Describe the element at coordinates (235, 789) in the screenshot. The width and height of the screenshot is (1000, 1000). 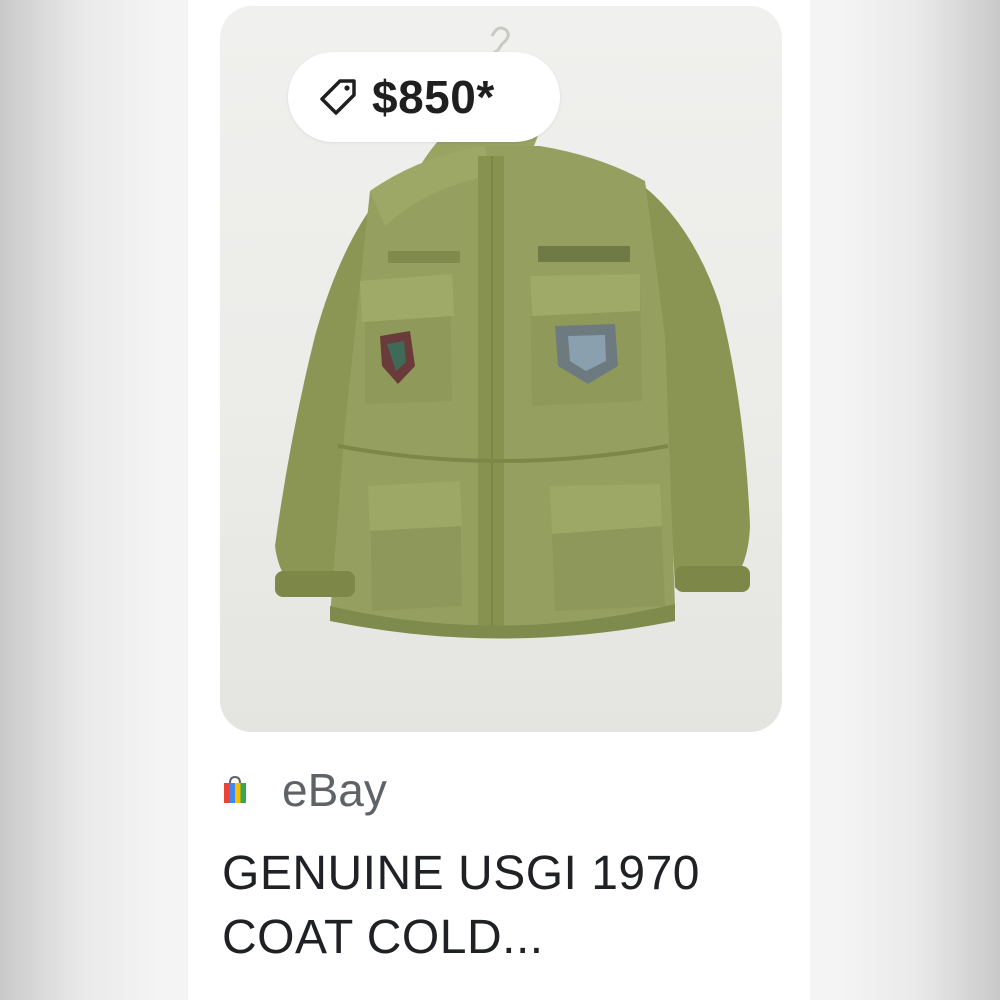
I see `shopping-bag-icon` at that location.